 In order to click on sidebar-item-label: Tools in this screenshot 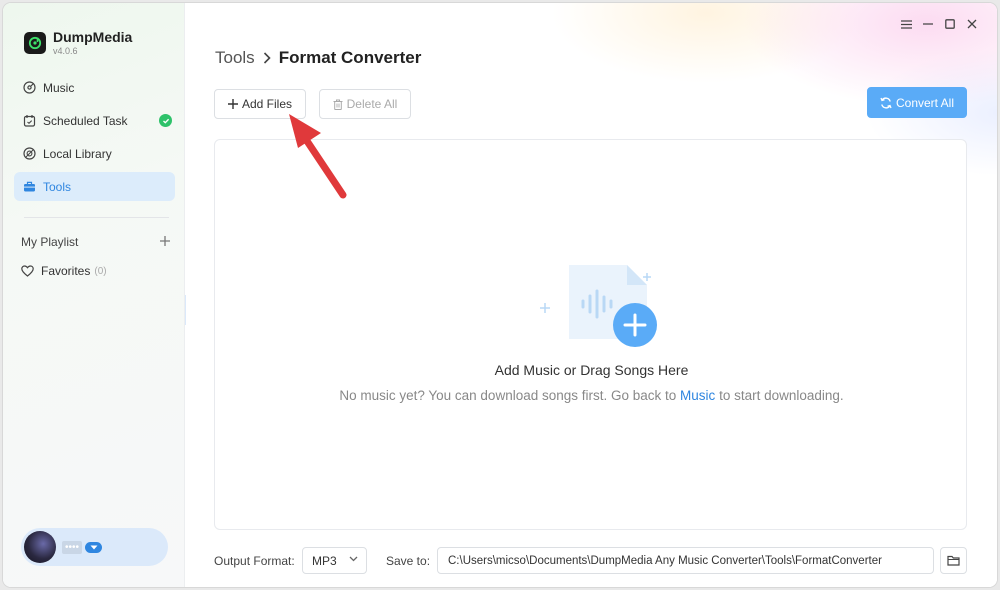, I will do `click(57, 186)`.